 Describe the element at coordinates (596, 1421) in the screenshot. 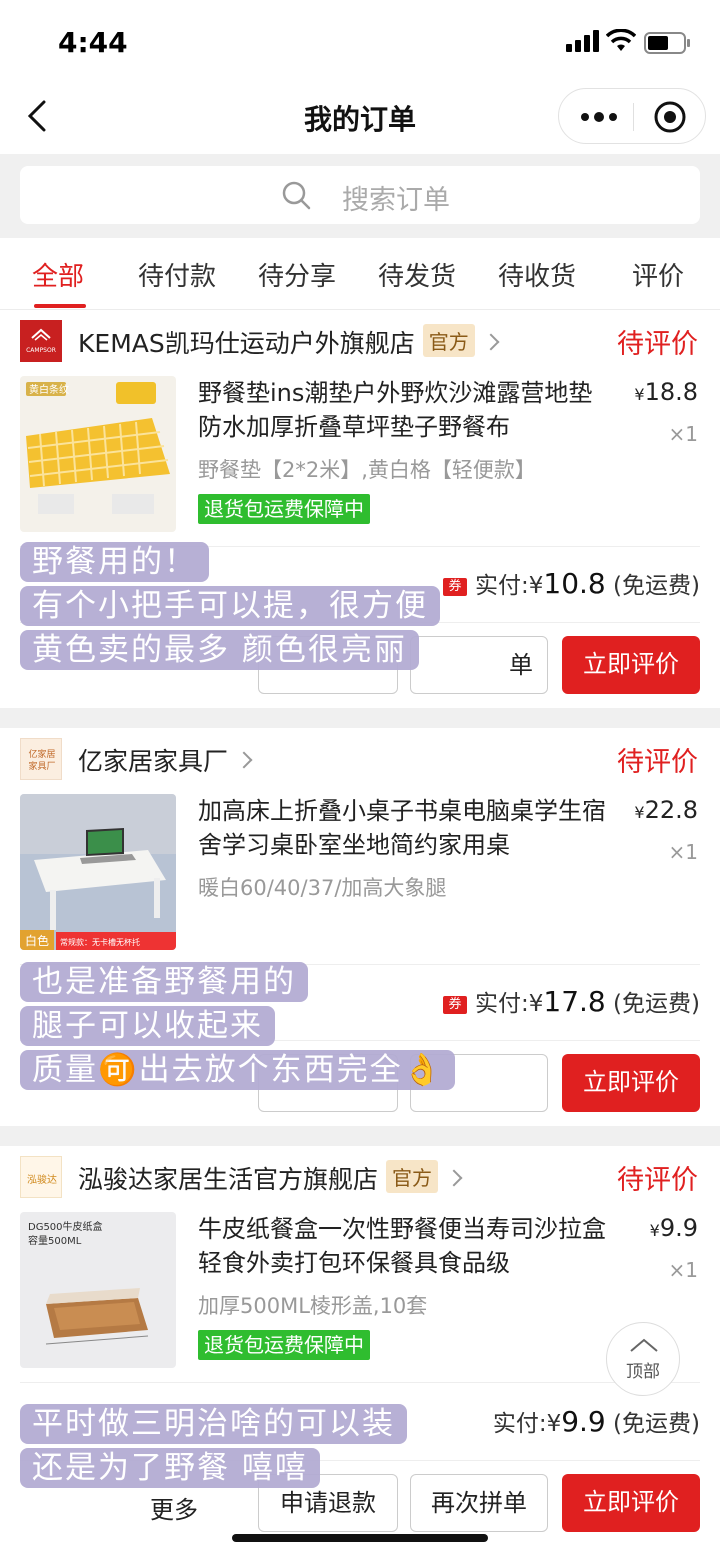

I see `order-total: 实付:¥9.9 (免运费)` at that location.